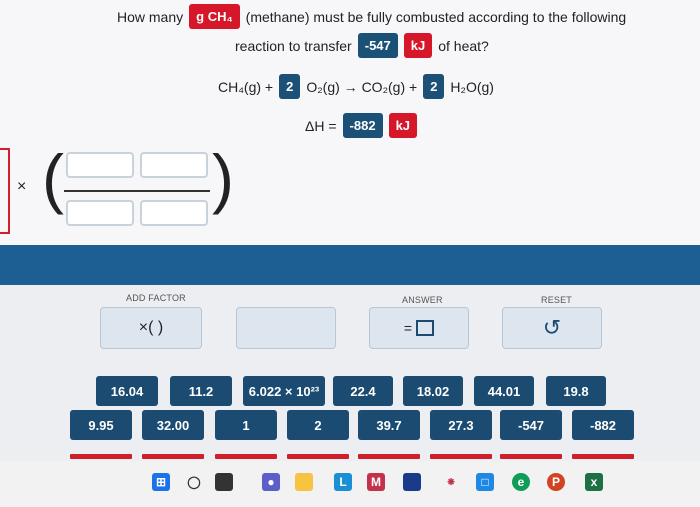 This screenshot has width=700, height=507. Describe the element at coordinates (363, 391) in the screenshot. I see `tile-22-4: 22.4` at that location.